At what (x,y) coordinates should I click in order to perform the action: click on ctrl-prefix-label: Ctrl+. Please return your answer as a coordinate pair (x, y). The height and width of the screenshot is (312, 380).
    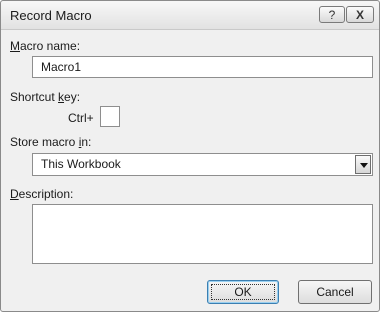
    Looking at the image, I should click on (81, 118).